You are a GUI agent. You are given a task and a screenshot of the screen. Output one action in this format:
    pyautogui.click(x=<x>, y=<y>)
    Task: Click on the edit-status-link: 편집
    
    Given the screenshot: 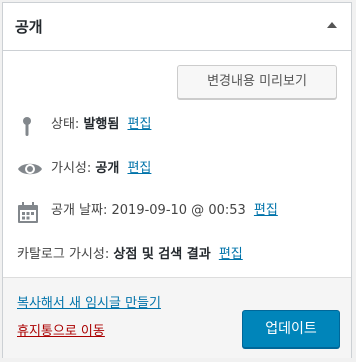 What is the action you would take?
    pyautogui.click(x=139, y=124)
    